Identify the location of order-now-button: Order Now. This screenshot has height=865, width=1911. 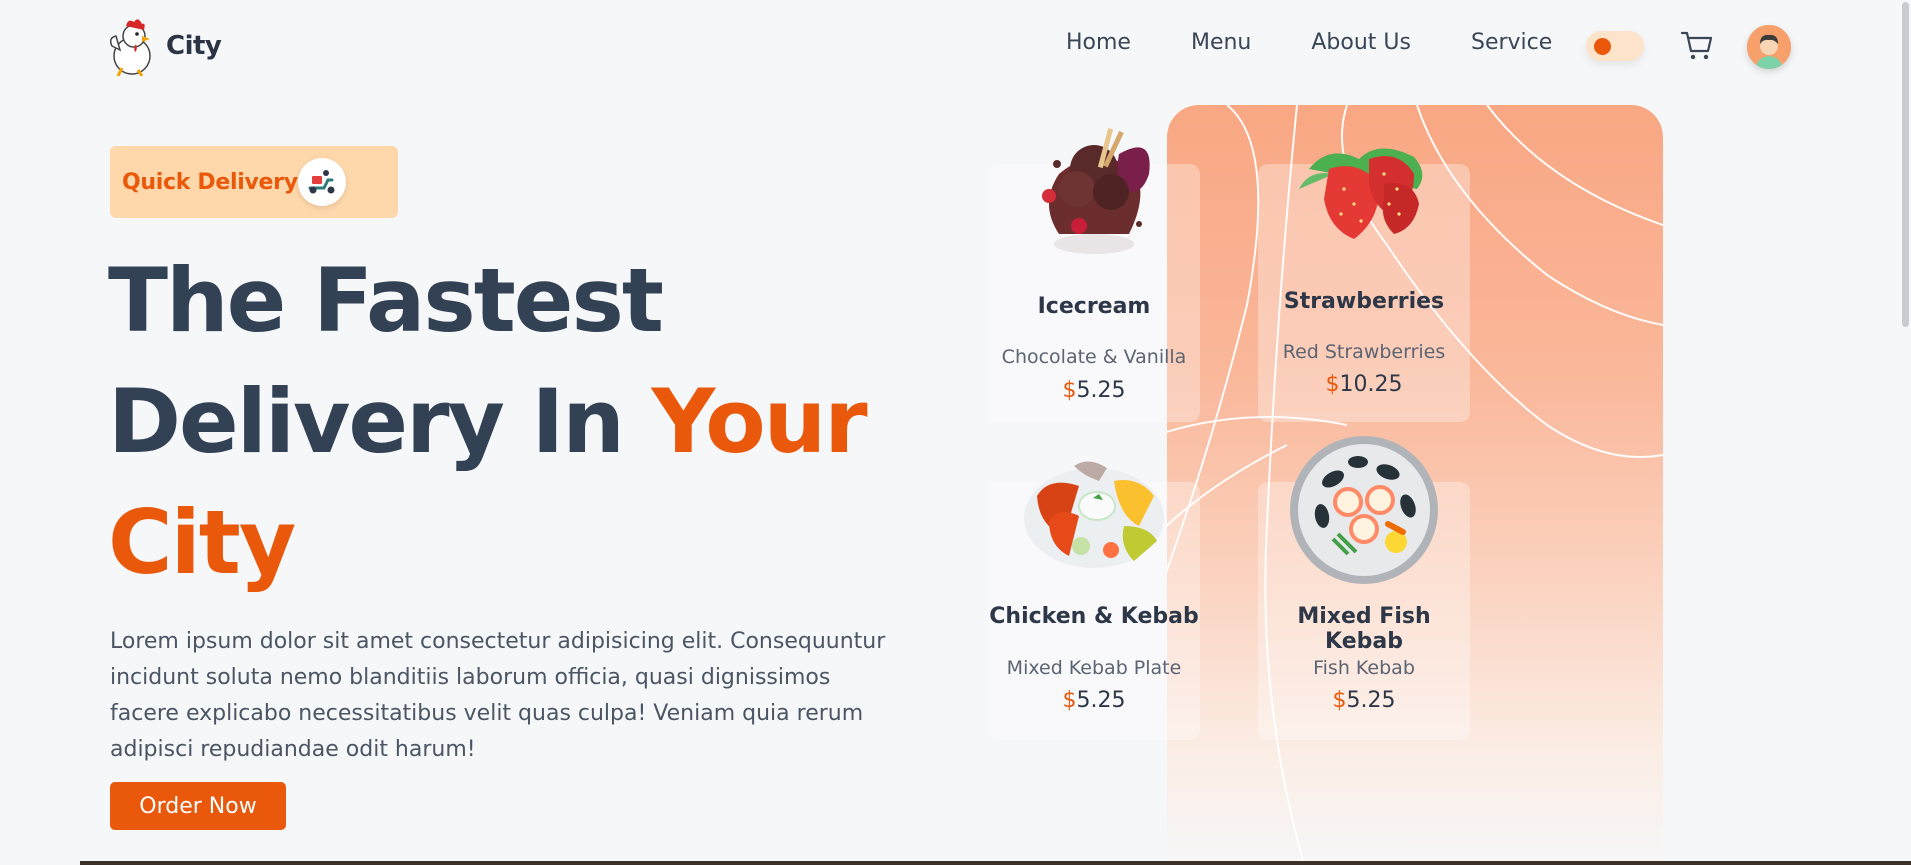
(198, 806).